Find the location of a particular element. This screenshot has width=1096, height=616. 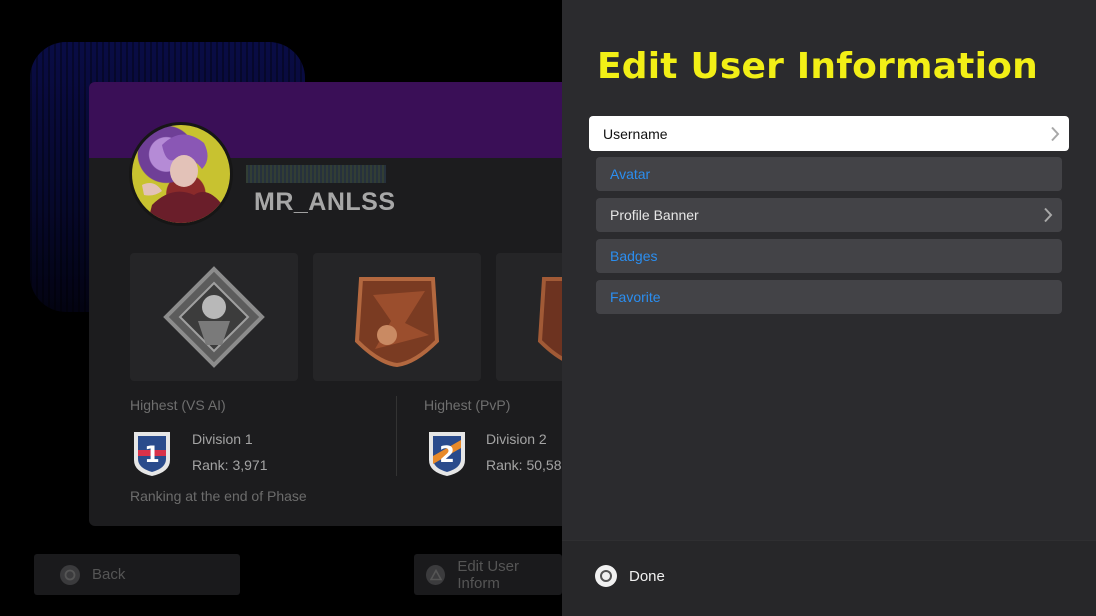

rank-label-pvp: Highest (PvP) is located at coordinates (467, 405).